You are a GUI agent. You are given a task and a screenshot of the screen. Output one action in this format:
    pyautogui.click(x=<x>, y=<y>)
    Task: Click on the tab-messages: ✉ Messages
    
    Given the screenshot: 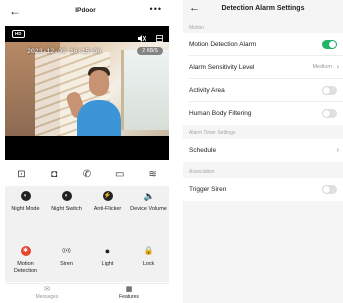 What is the action you would take?
    pyautogui.click(x=47, y=293)
    